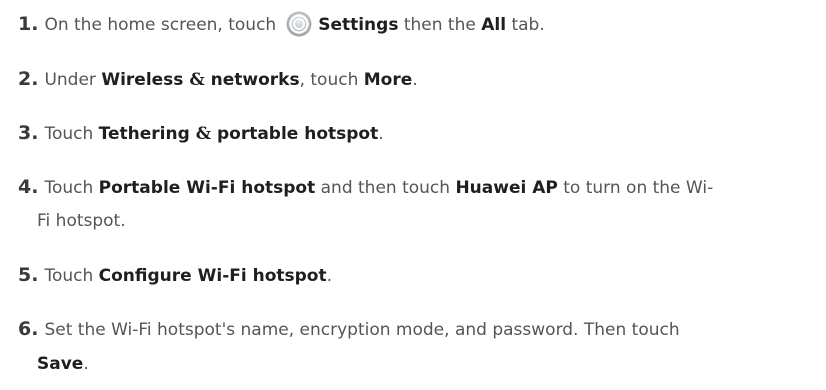  I want to click on step-bold: More, so click(388, 80).